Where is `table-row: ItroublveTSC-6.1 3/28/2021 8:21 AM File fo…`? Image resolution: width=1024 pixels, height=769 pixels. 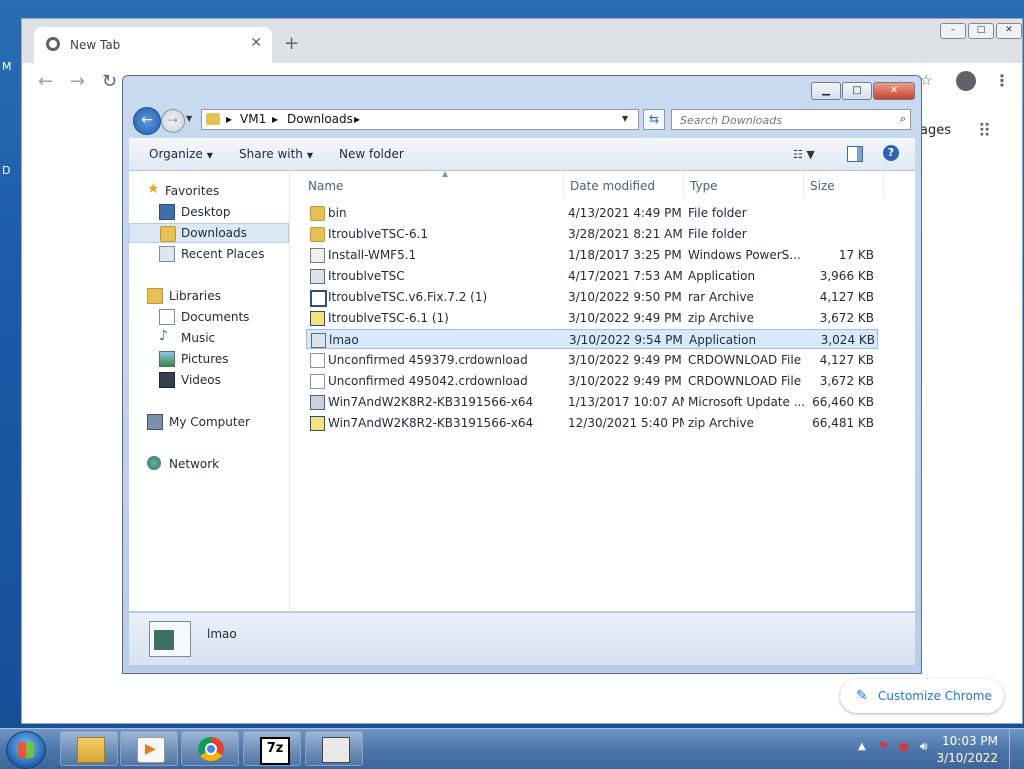 table-row: ItroublveTSC-6.1 3/28/2021 8:21 AM File fo… is located at coordinates (592, 234).